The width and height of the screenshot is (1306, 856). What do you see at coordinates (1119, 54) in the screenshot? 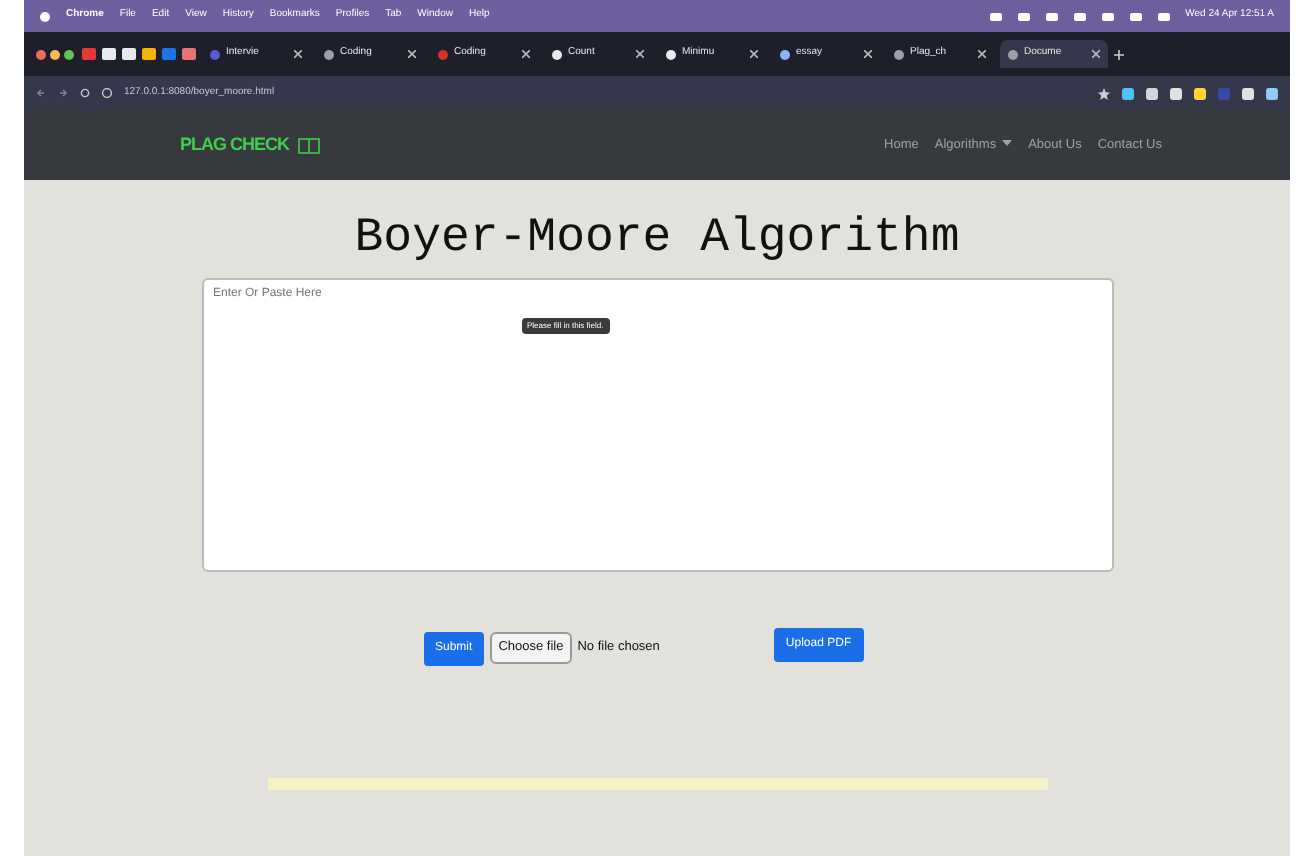
I see `new-tab-icon` at bounding box center [1119, 54].